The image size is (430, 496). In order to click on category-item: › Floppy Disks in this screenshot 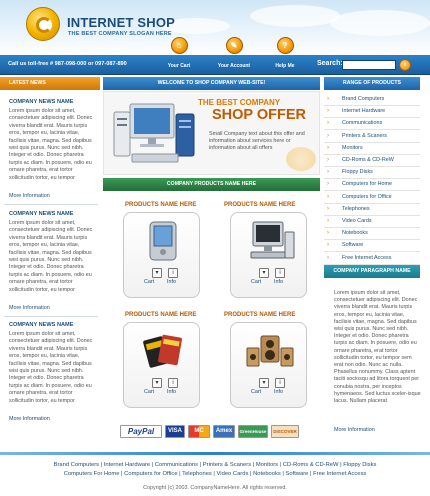, I will do `click(372, 173)`.